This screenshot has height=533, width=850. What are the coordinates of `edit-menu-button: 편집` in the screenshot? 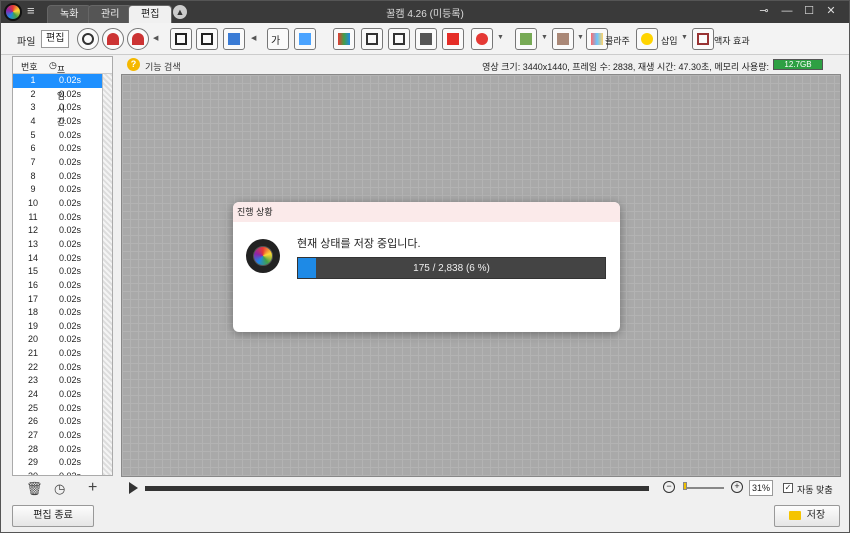 It's located at (55, 39).